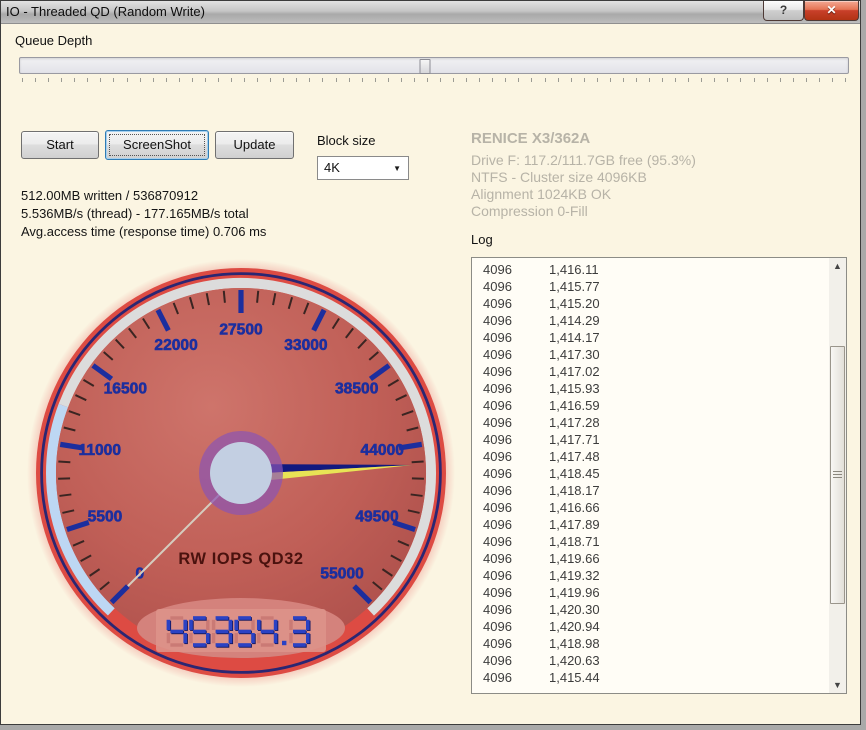  What do you see at coordinates (583, 160) in the screenshot?
I see `drive-info-line: Drive F: 117.2/111.7GB free (95.3%)` at bounding box center [583, 160].